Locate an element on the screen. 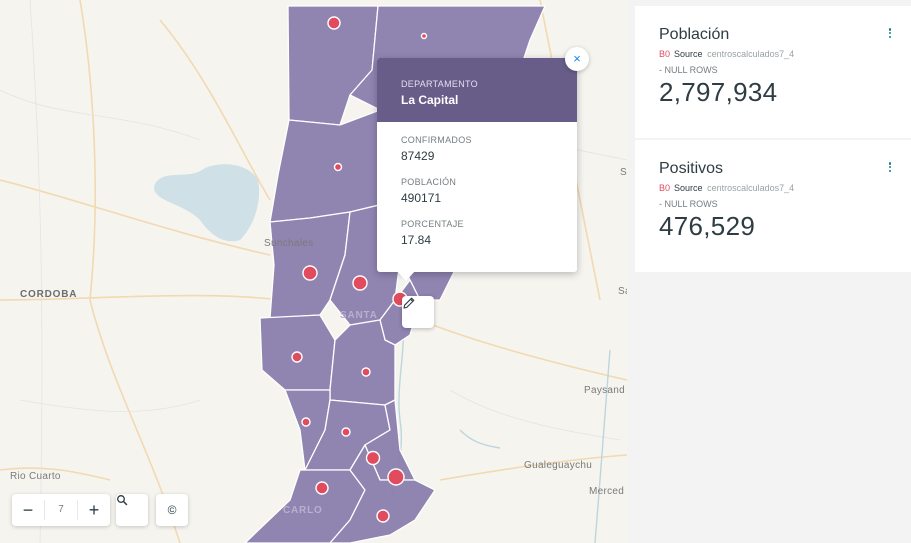  porcentaje-label: PORCENTAJE is located at coordinates (432, 224).